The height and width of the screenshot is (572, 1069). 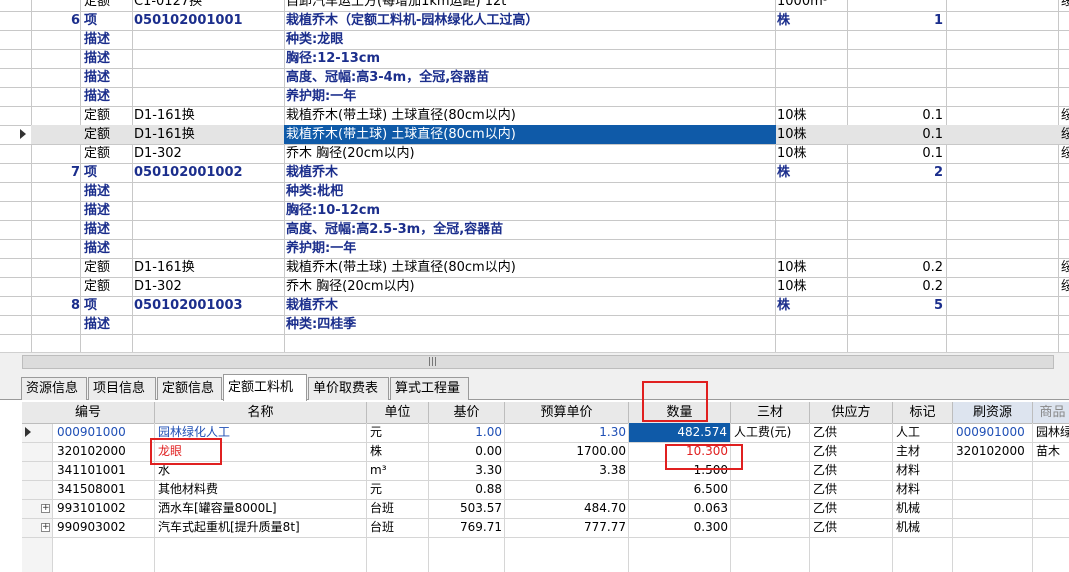 I want to click on tab-1: 项目信息, so click(x=122, y=388).